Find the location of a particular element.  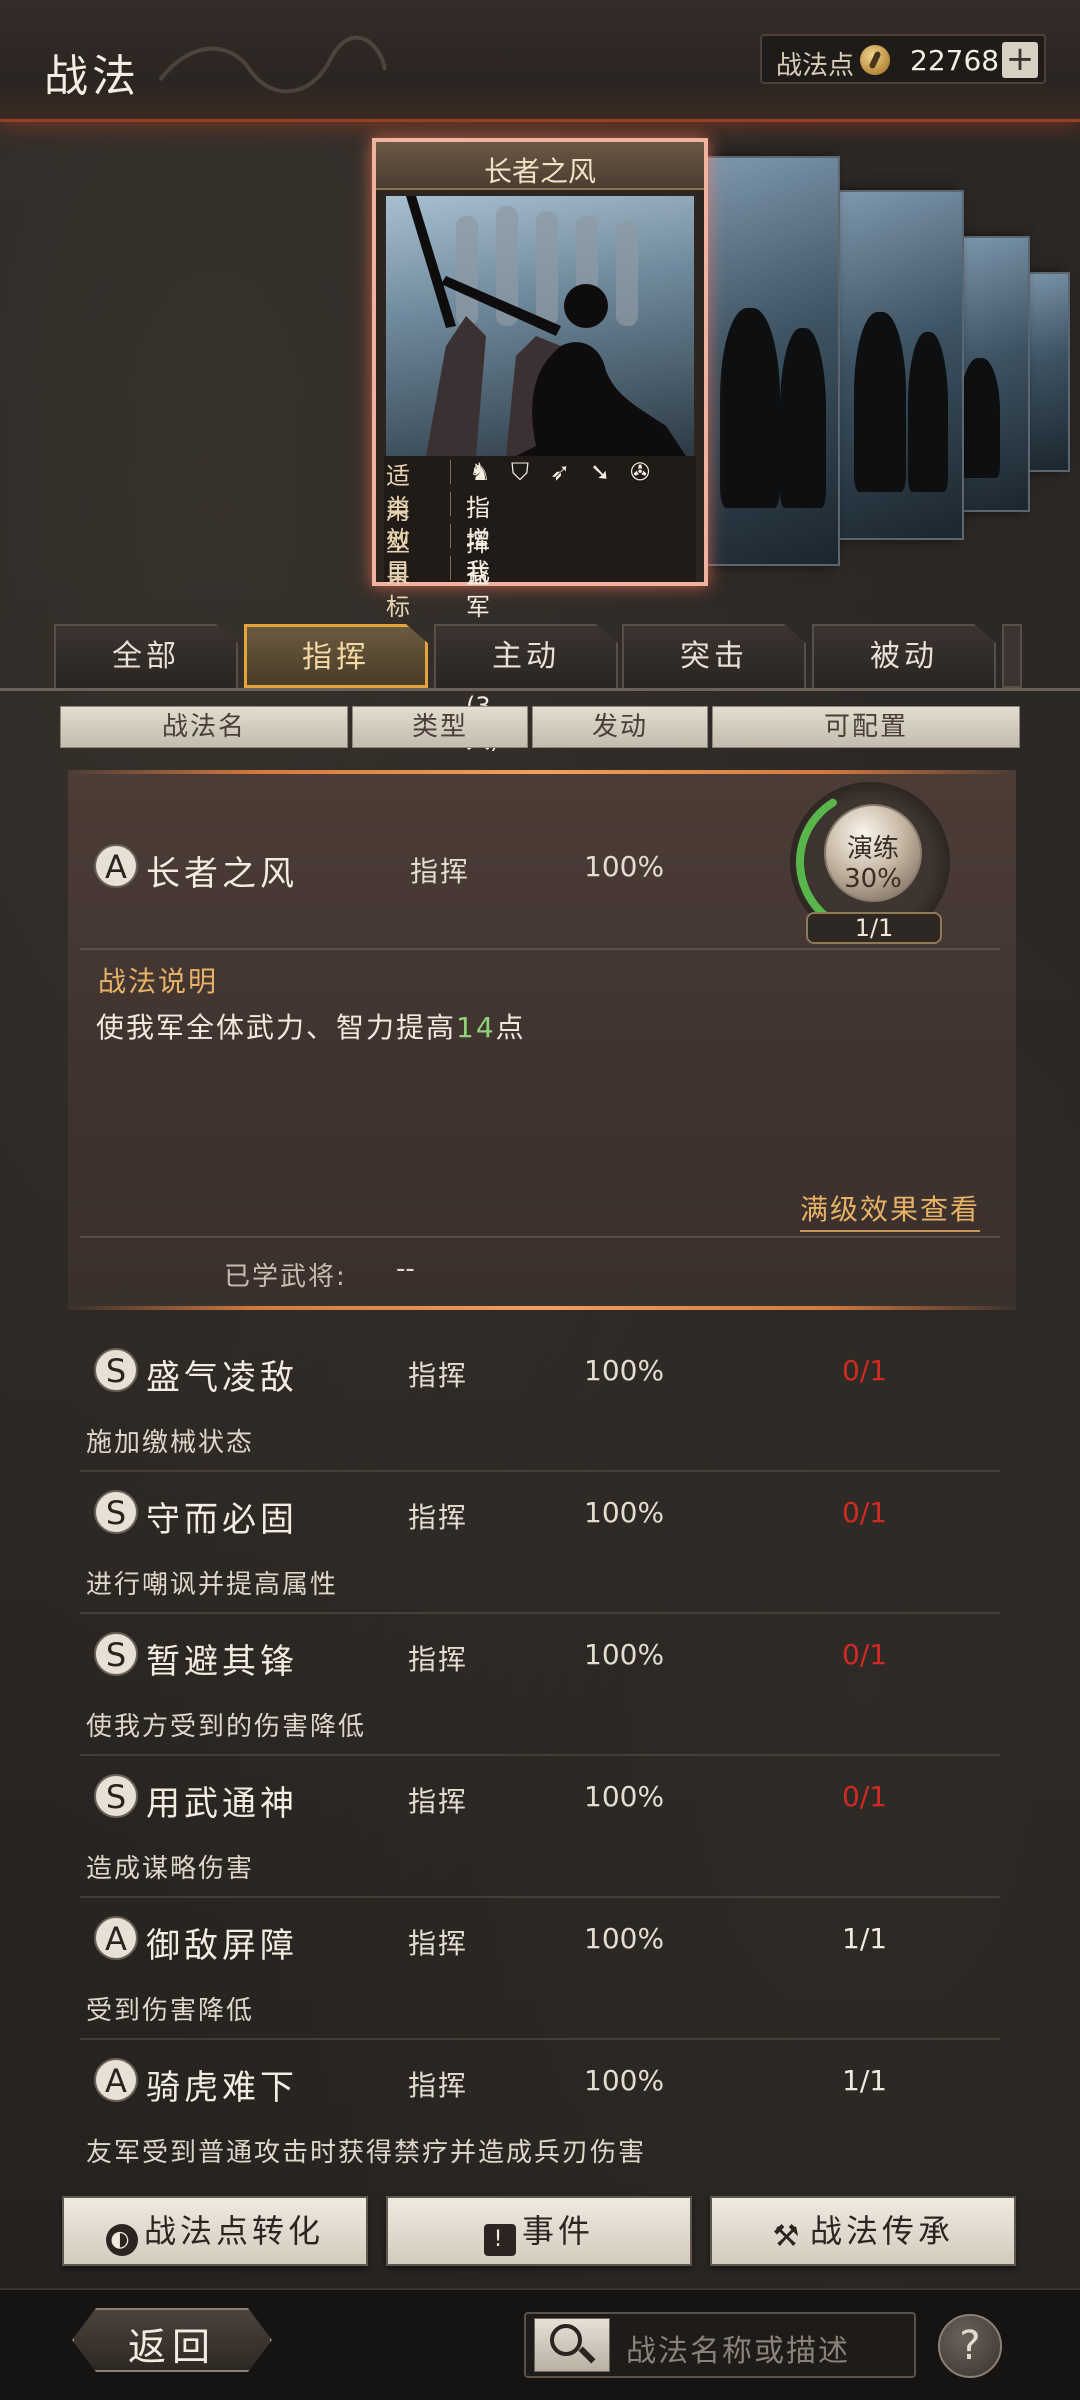

glow-divider-bottom is located at coordinates (542, 1308).